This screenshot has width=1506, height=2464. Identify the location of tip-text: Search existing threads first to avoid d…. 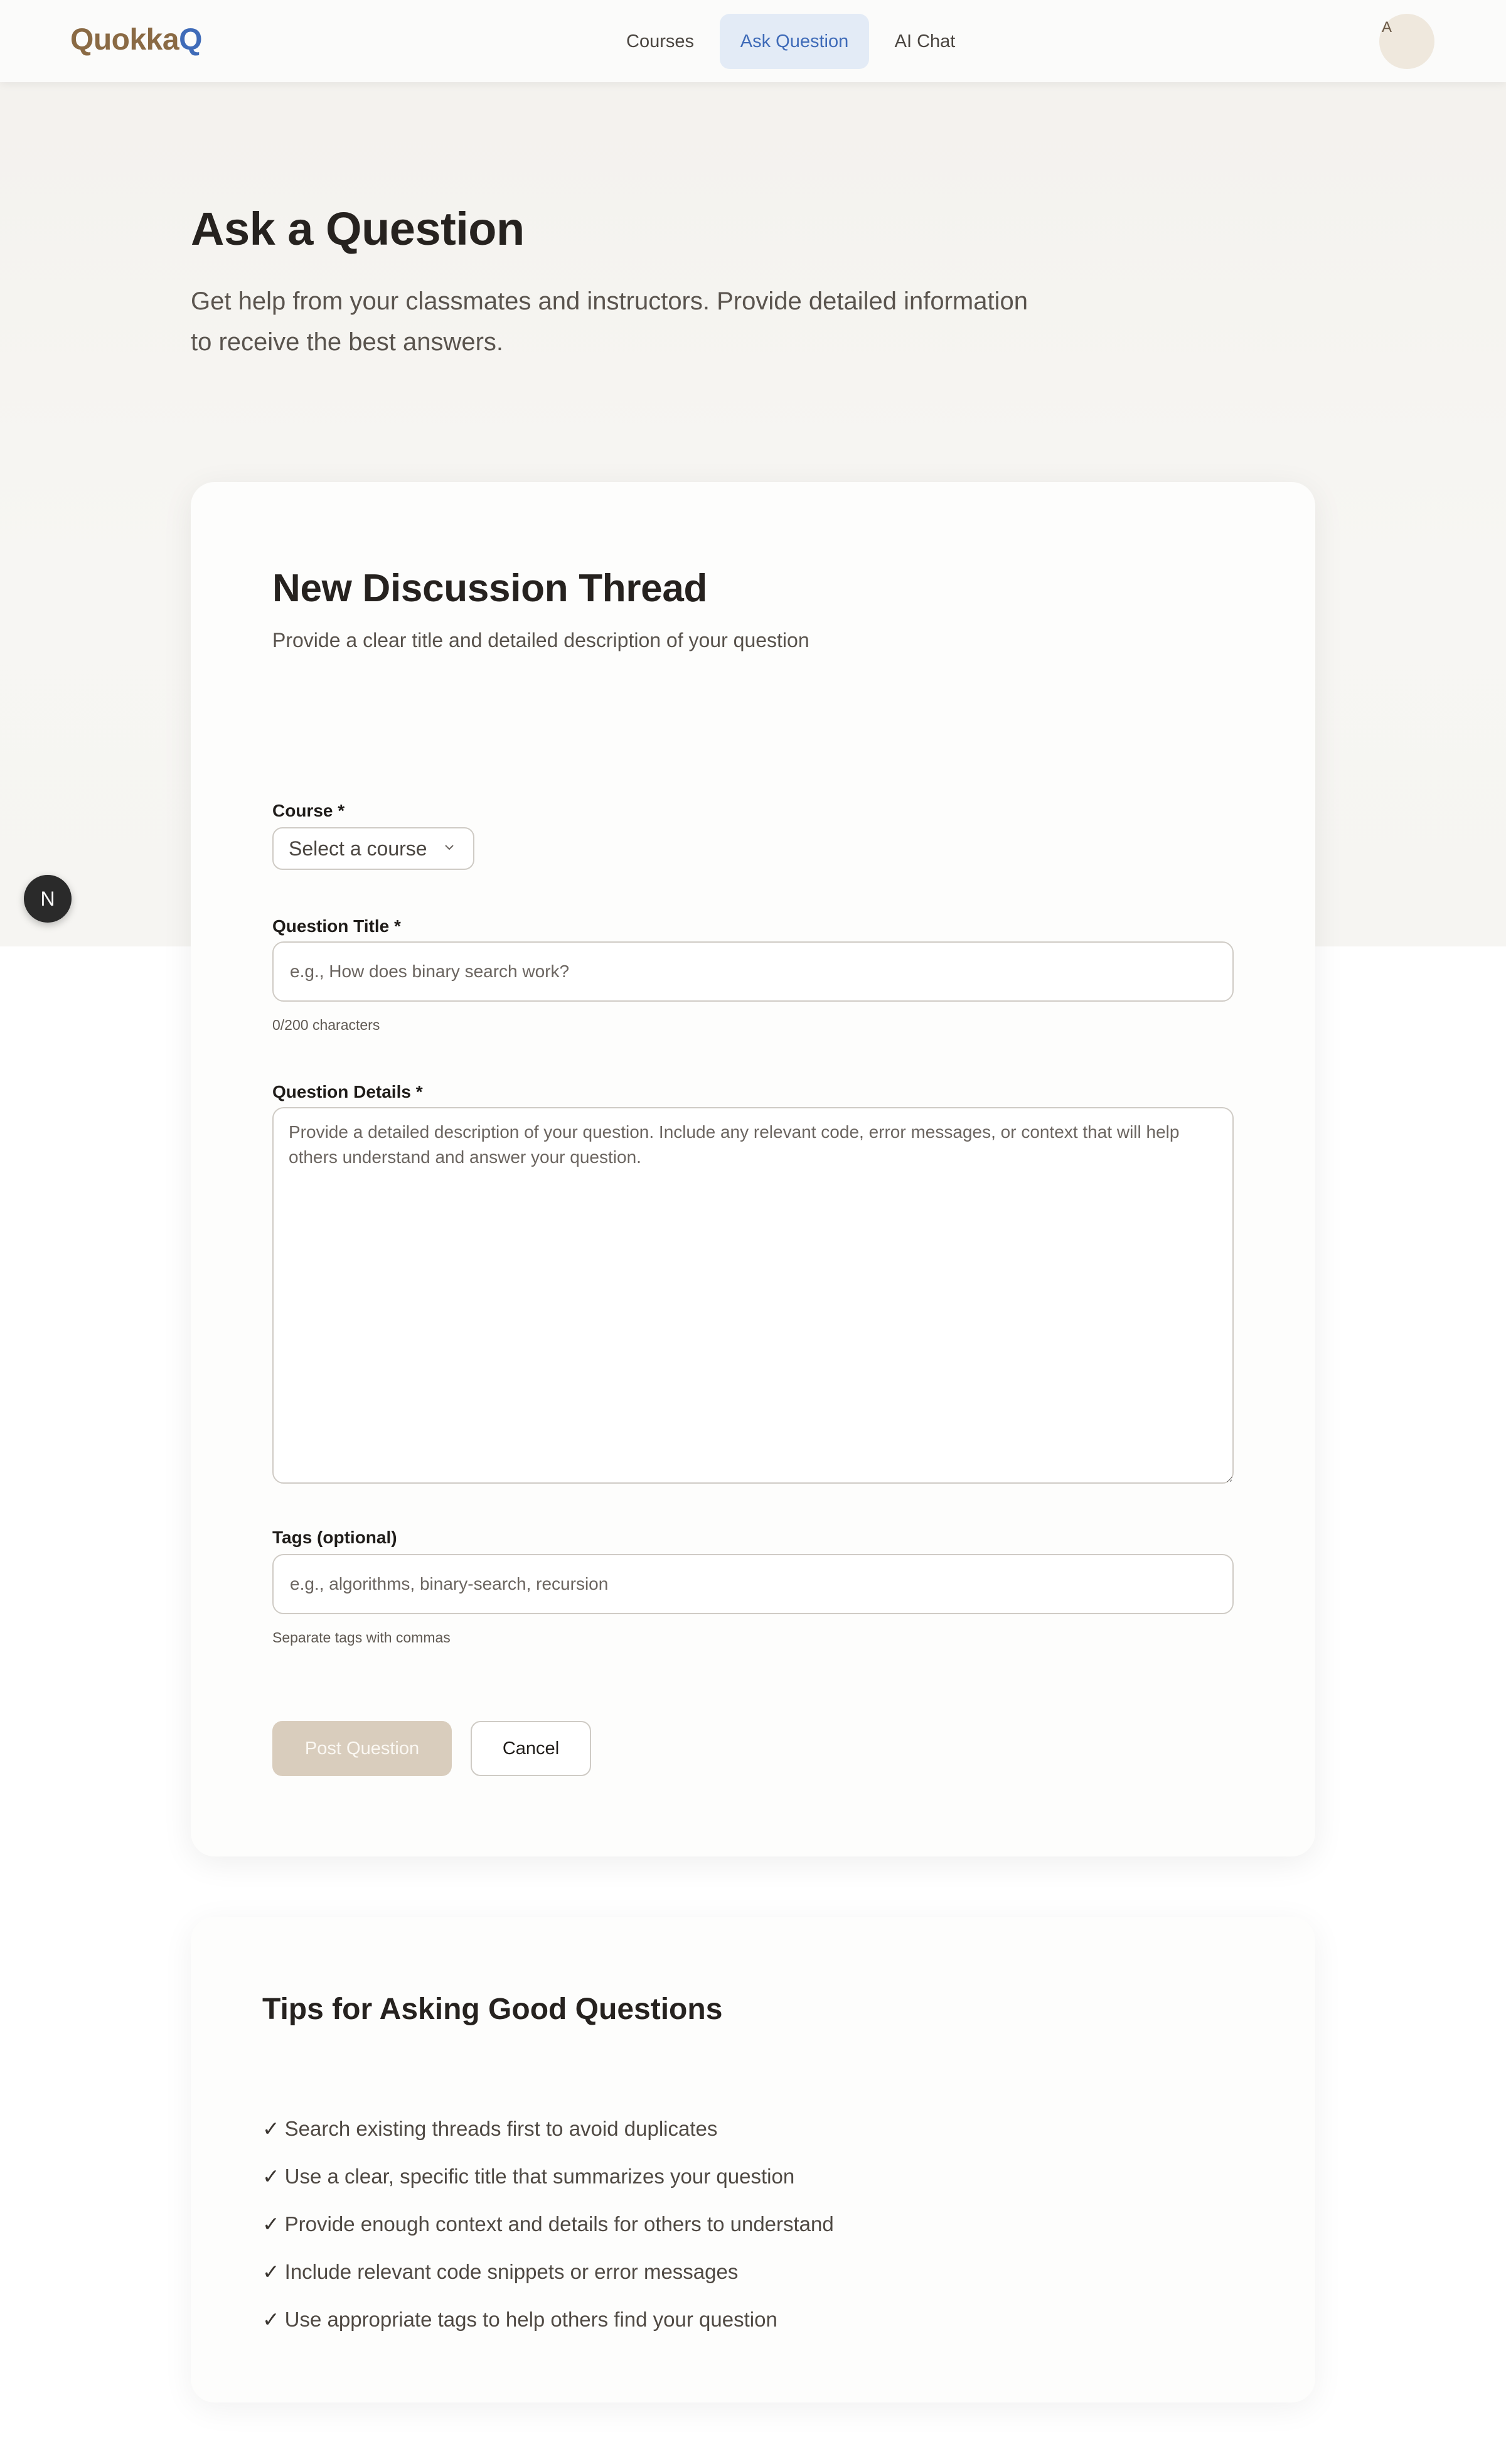
(501, 2128).